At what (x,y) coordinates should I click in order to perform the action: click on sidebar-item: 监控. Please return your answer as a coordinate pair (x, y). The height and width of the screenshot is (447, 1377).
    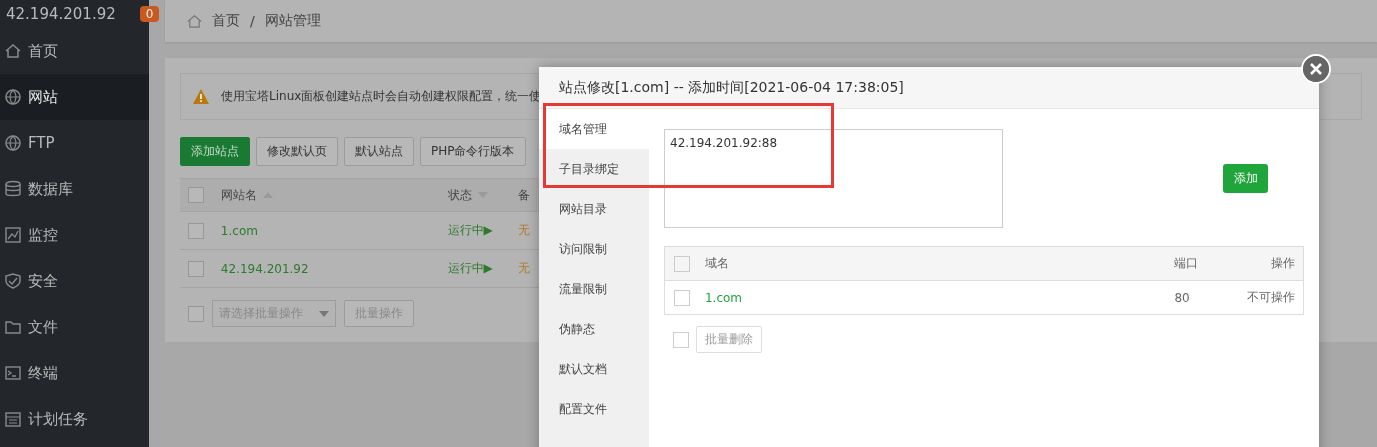
    Looking at the image, I should click on (74, 235).